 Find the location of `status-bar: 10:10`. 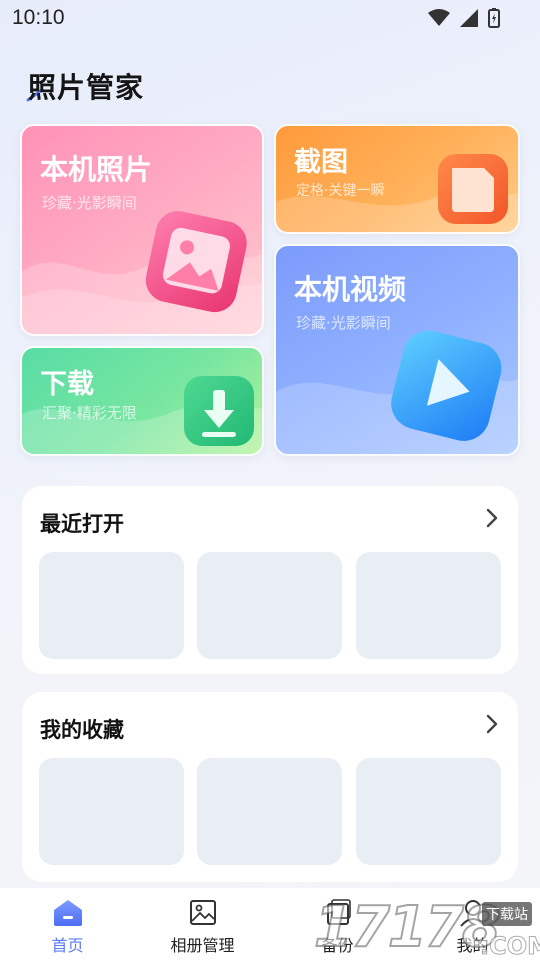

status-bar: 10:10 is located at coordinates (270, 18).